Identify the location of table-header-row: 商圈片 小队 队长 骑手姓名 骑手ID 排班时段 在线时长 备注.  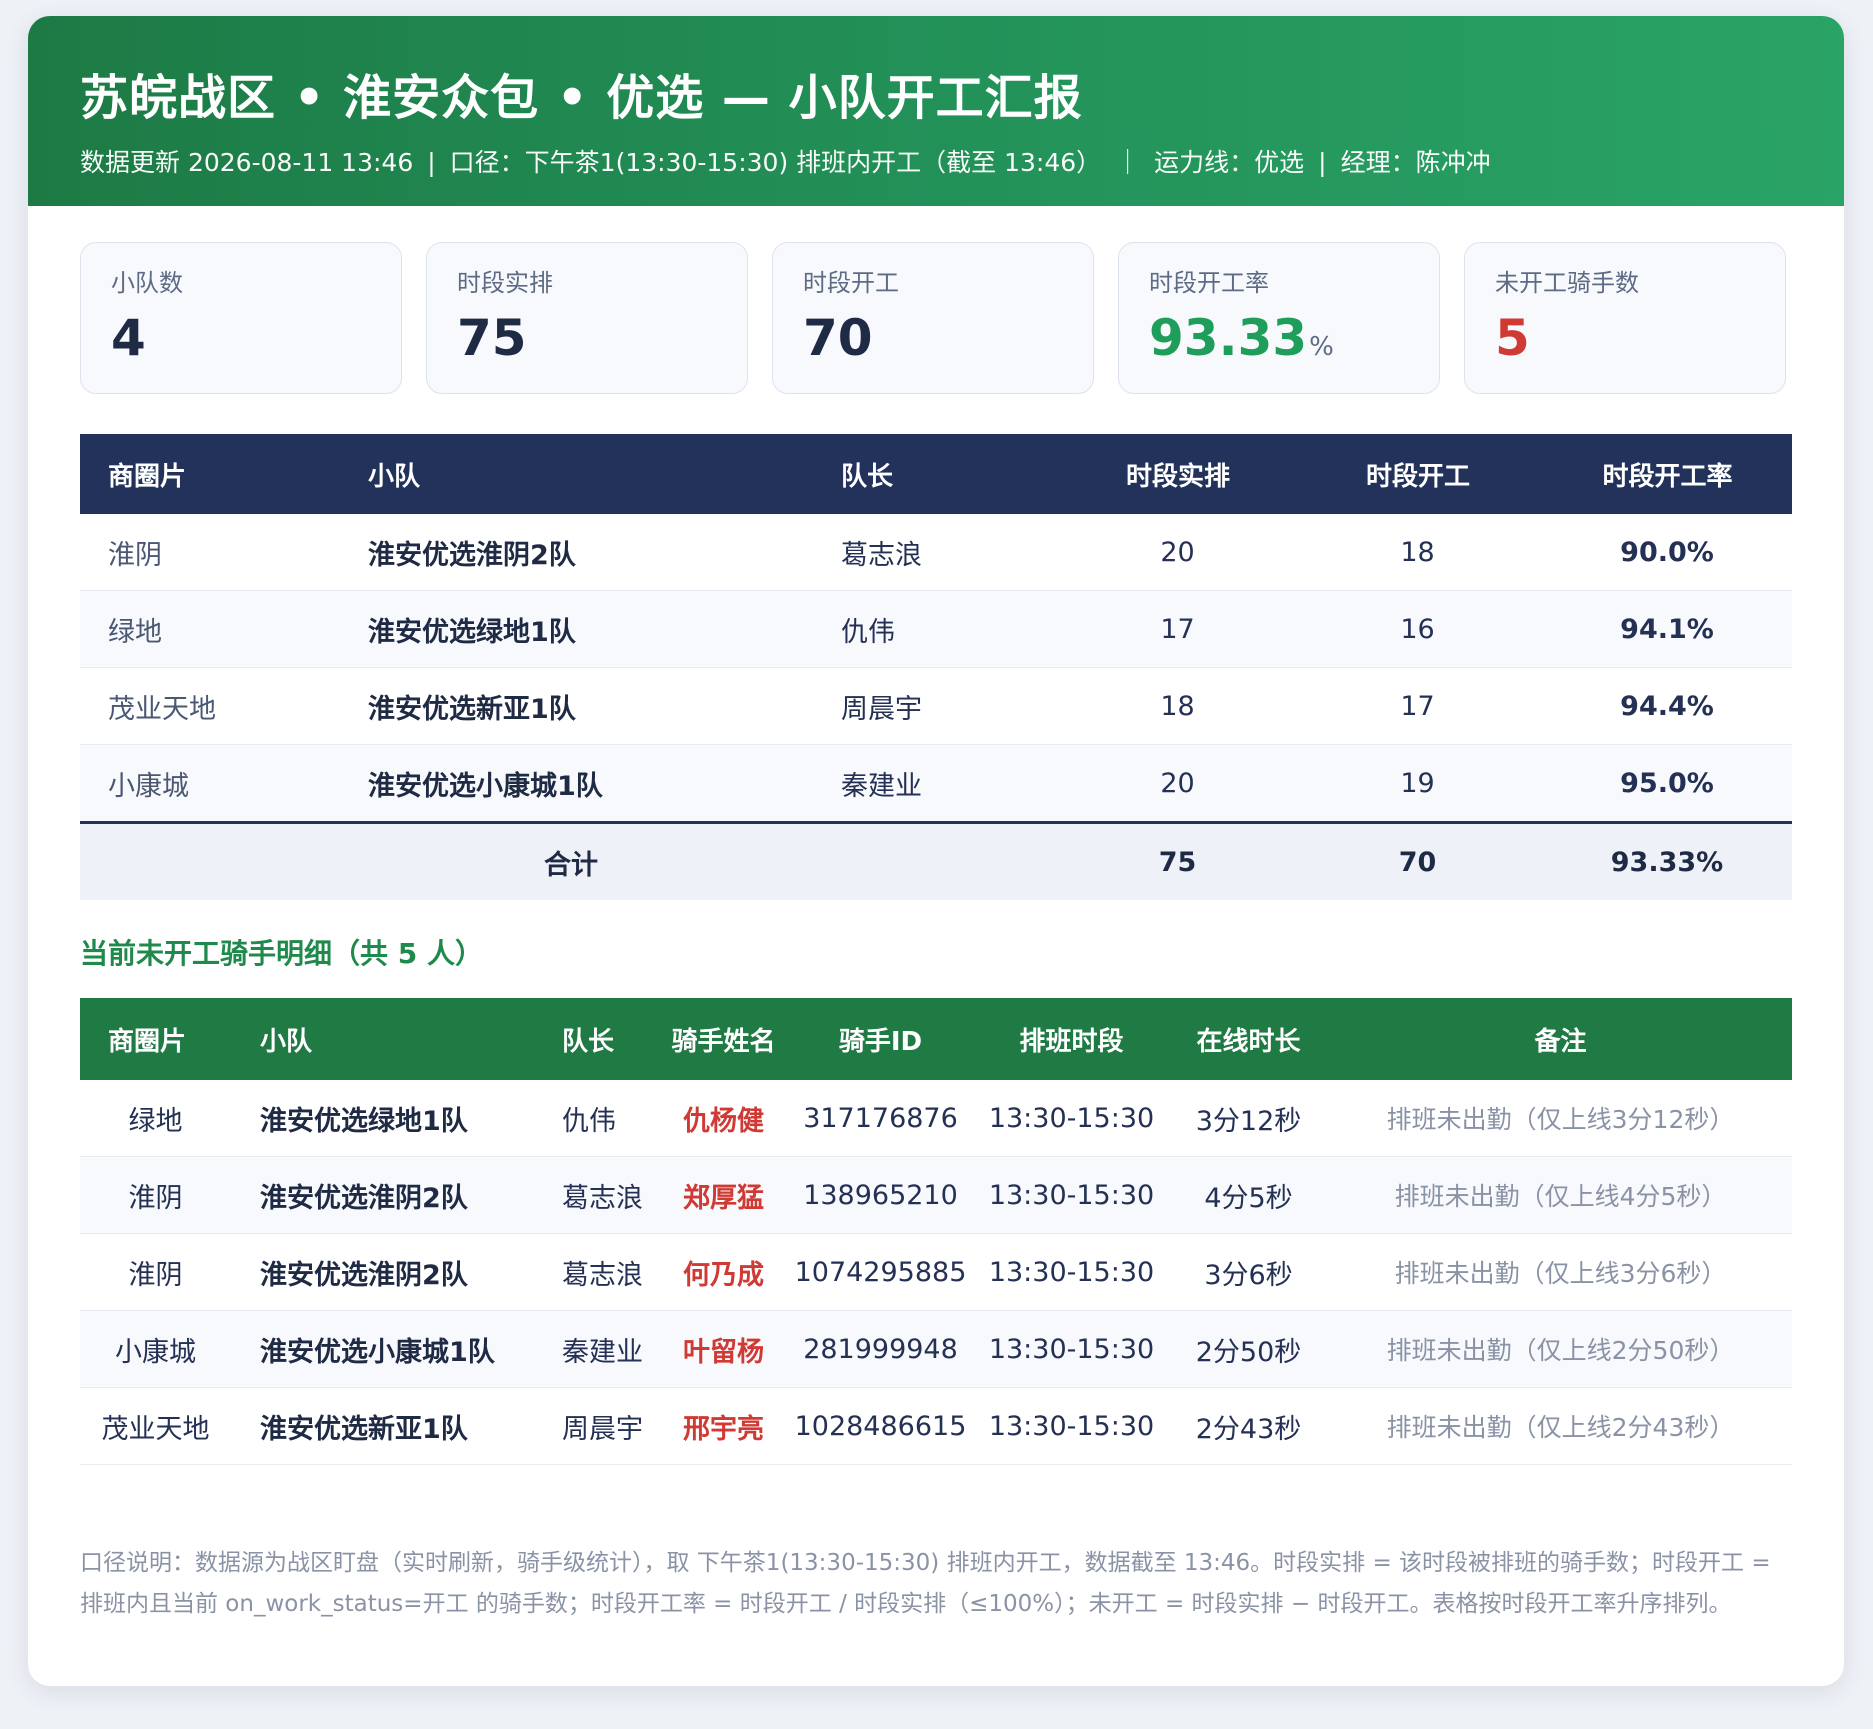
(936, 1039).